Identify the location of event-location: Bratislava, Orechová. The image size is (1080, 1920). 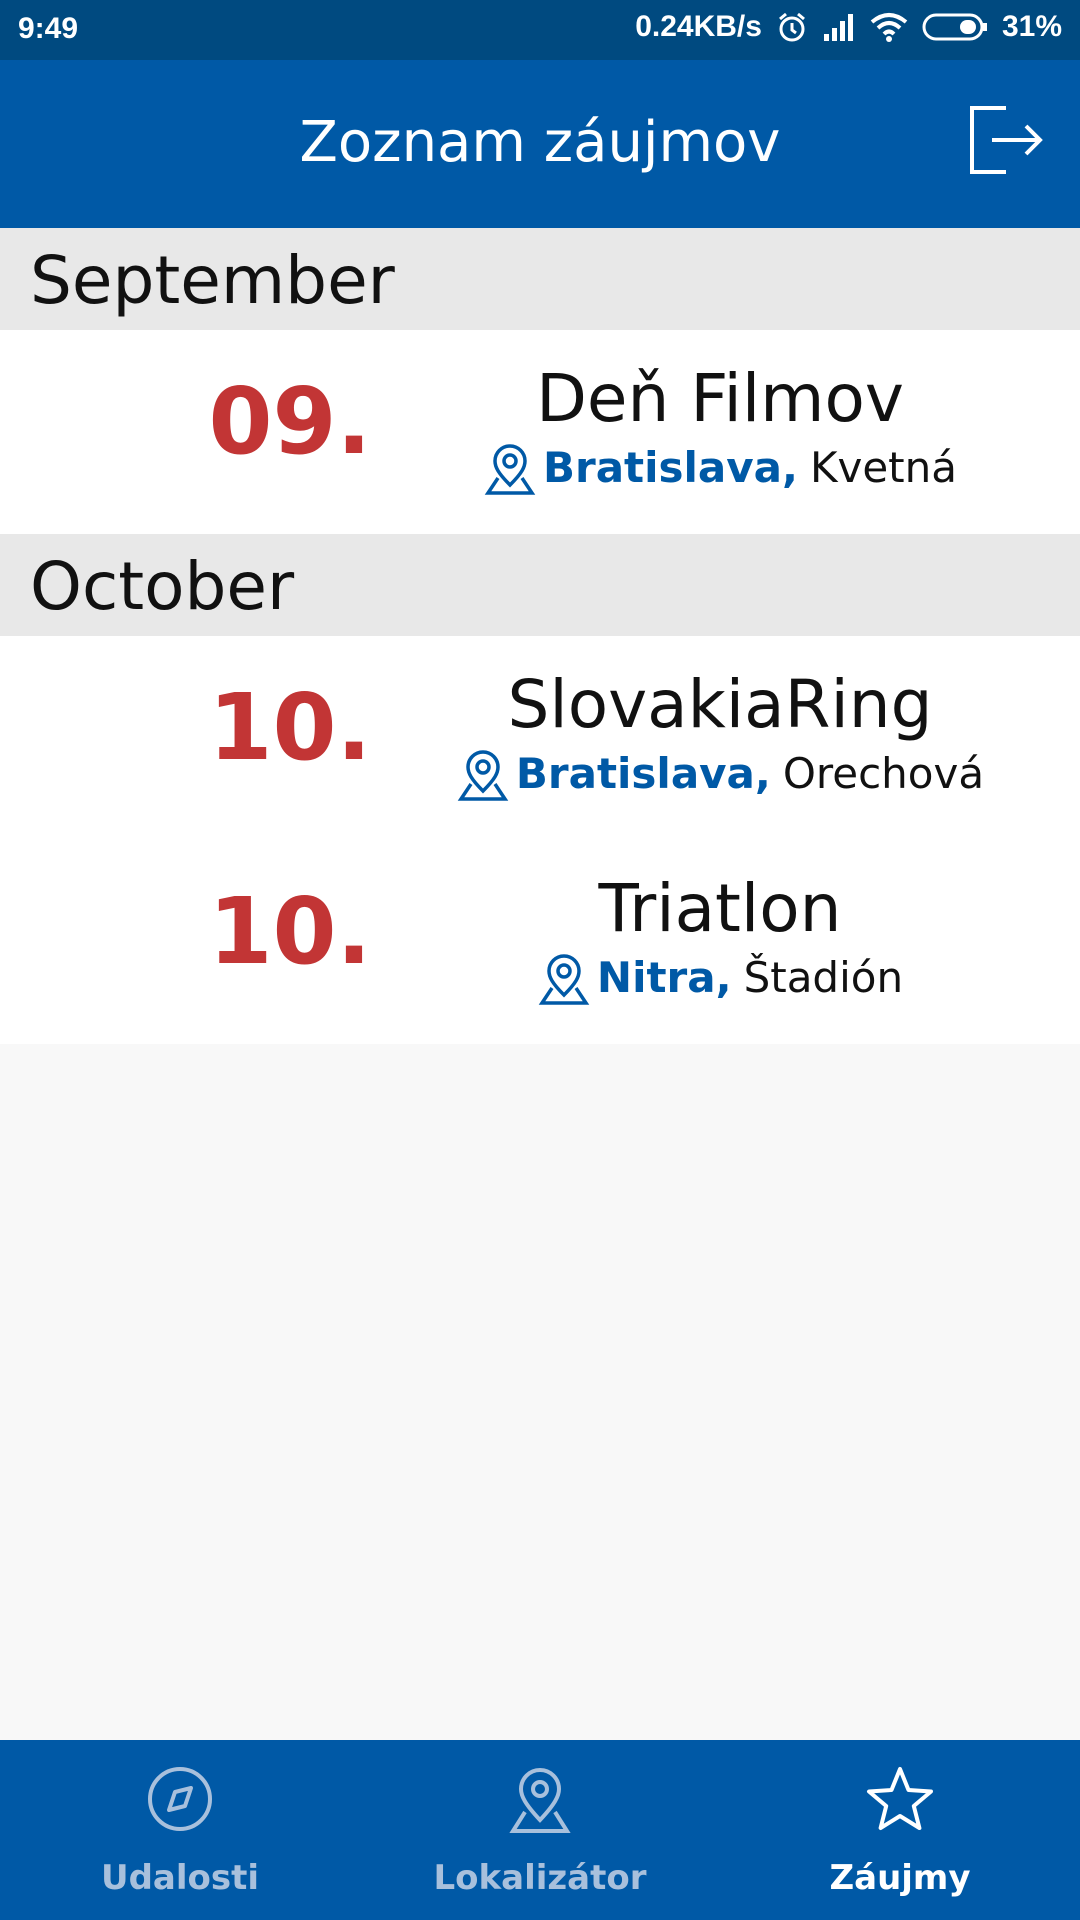
(720, 774).